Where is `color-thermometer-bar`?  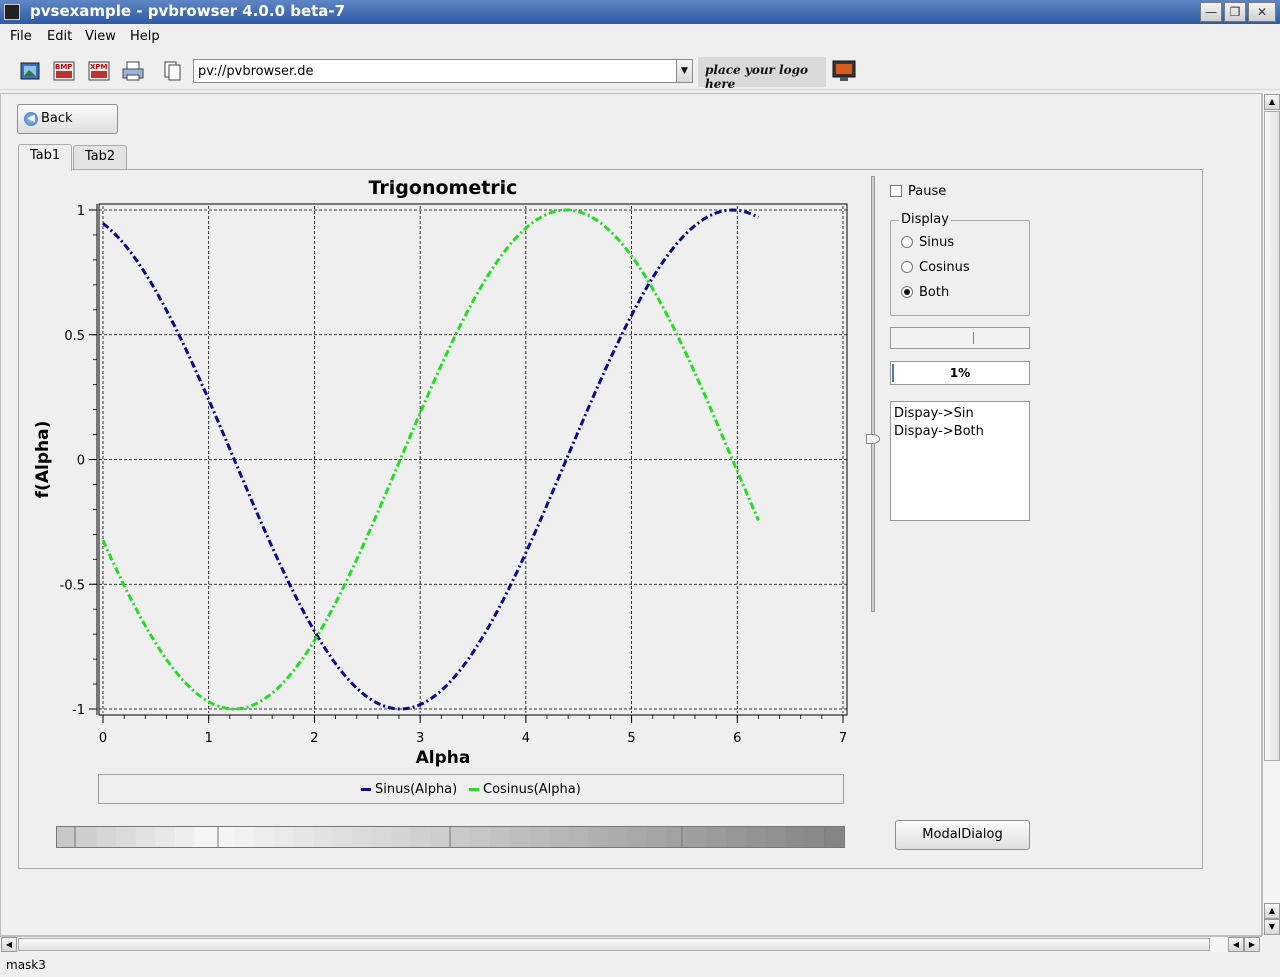
color-thermometer-bar is located at coordinates (450, 837).